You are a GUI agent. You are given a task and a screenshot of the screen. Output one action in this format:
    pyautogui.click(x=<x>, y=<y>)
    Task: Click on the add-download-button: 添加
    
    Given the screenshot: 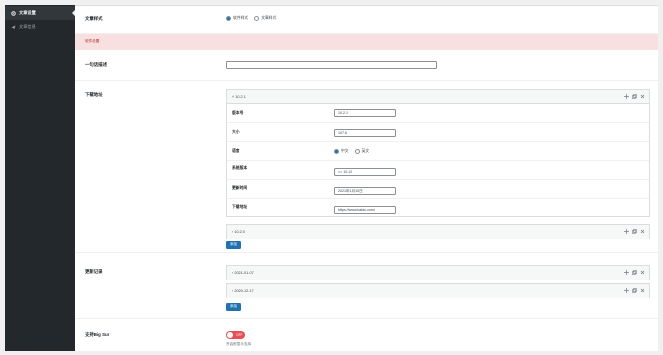 What is the action you would take?
    pyautogui.click(x=233, y=245)
    